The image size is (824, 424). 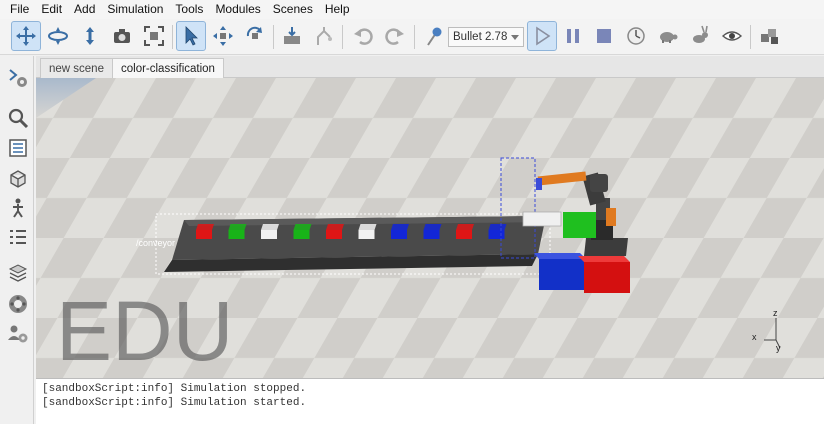 I want to click on stop-simulation-button, so click(x=604, y=36).